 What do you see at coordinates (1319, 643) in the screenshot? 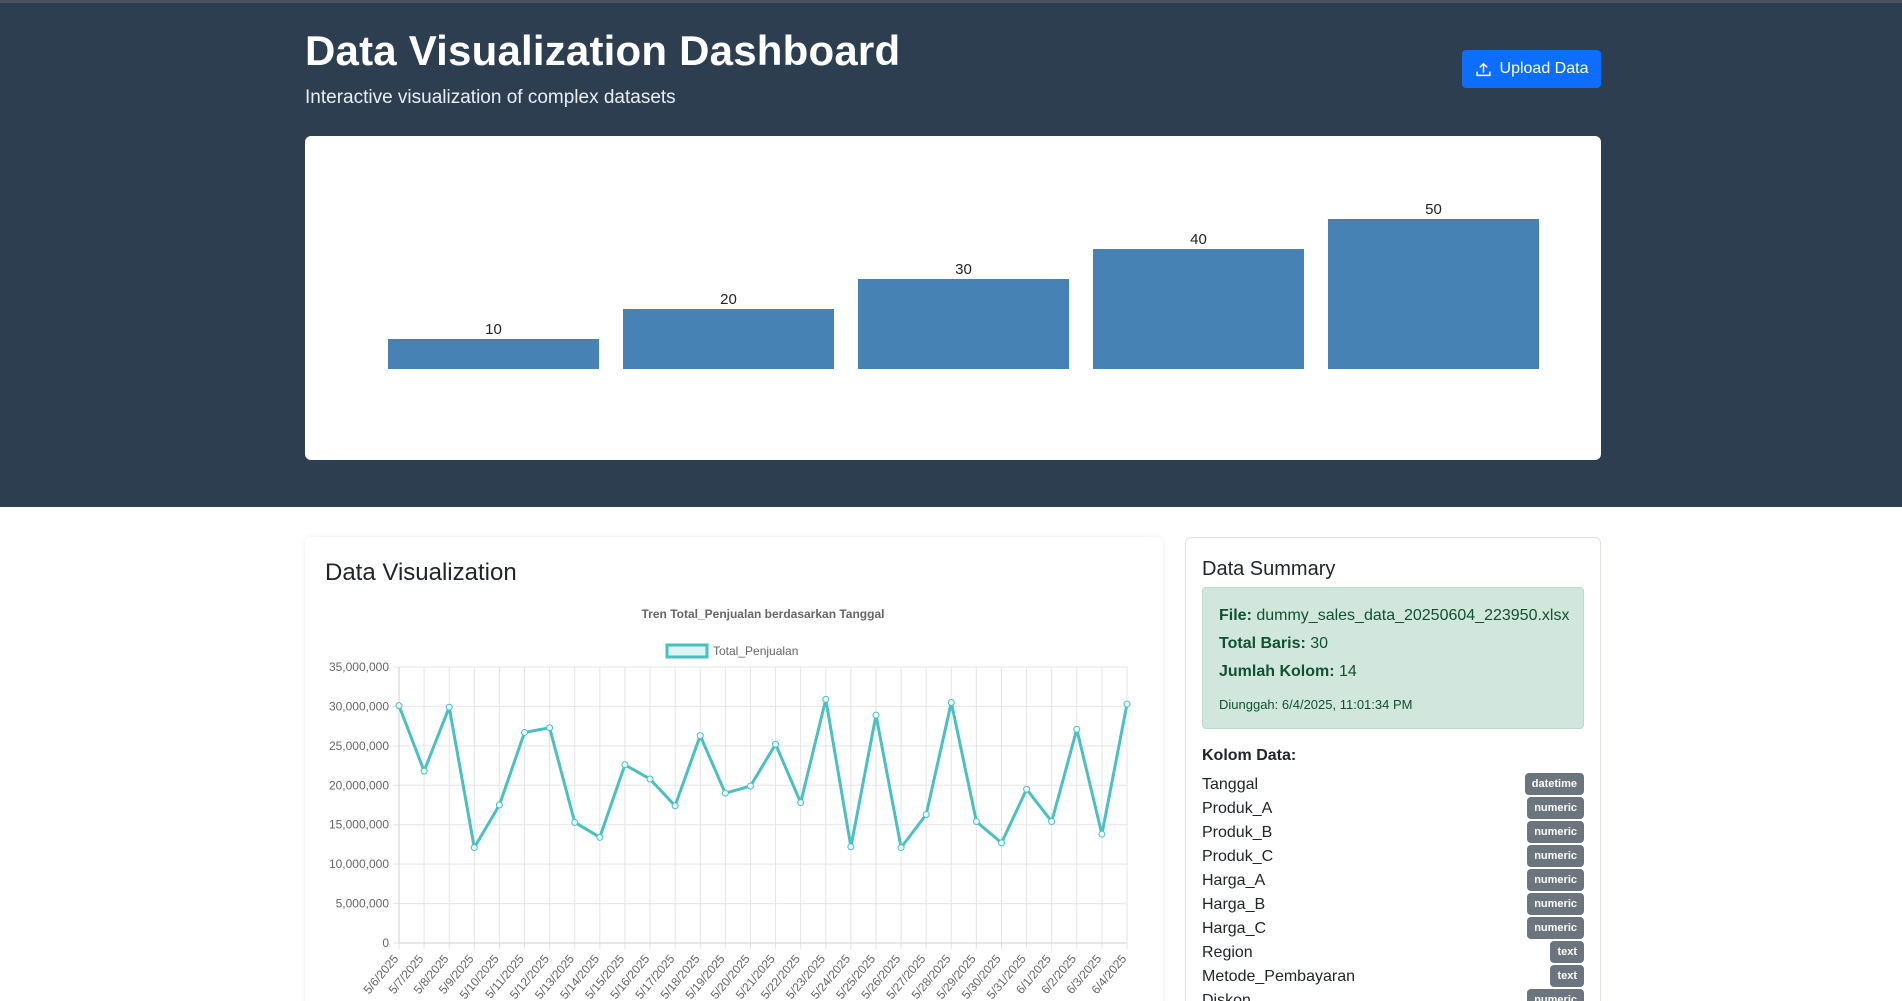
I see `rows-value: 30` at bounding box center [1319, 643].